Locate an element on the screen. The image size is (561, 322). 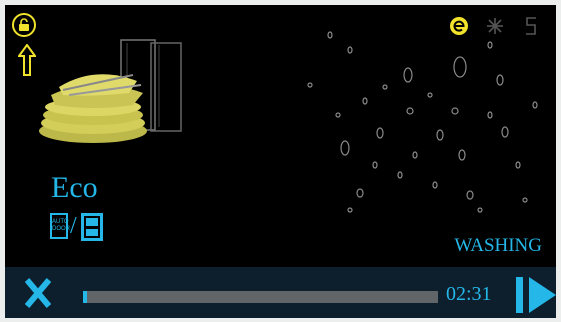
progress-bar is located at coordinates (260, 297).